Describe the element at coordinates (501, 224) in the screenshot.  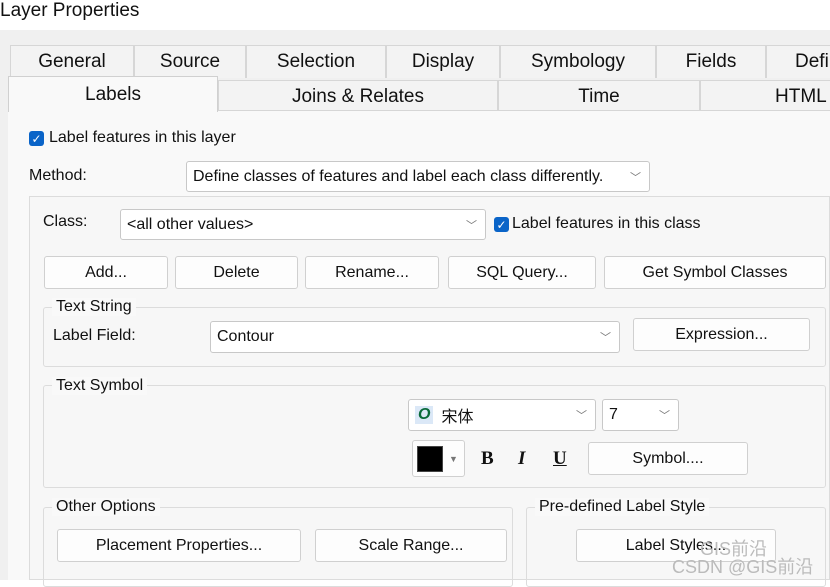
I see `label-features-class-checkbox: ✓` at that location.